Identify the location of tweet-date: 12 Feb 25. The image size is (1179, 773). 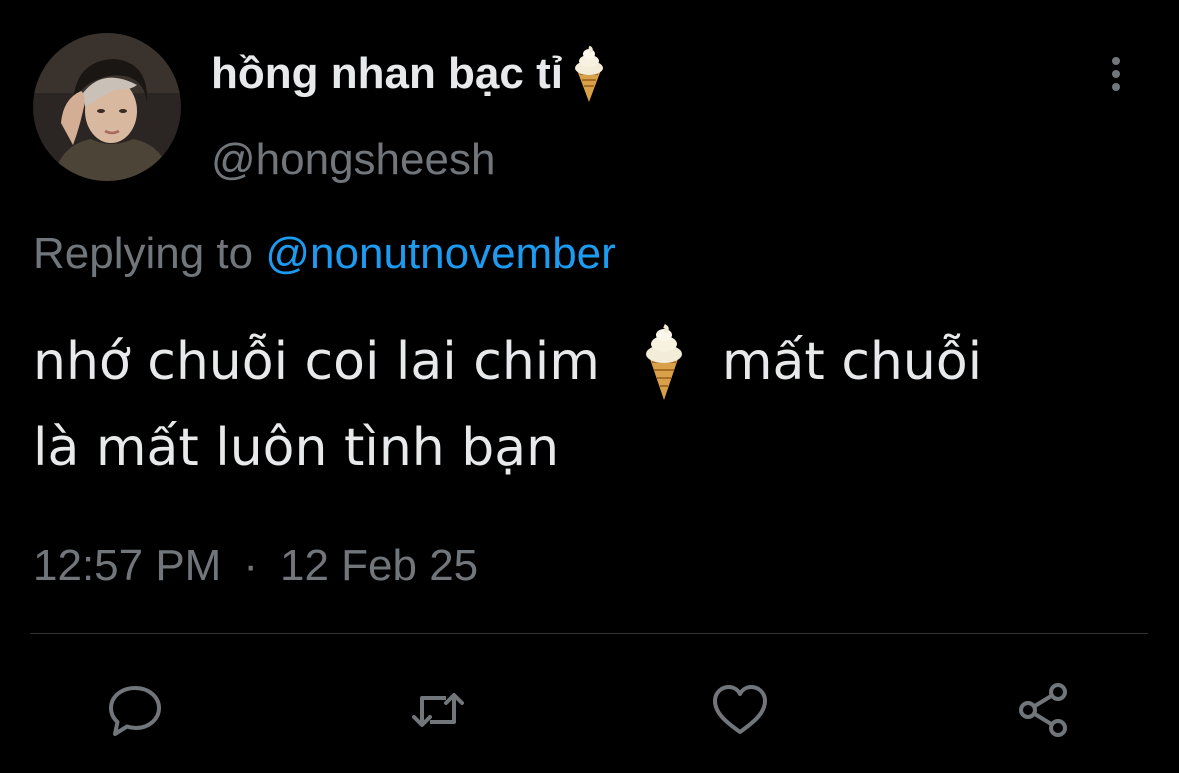
(379, 565).